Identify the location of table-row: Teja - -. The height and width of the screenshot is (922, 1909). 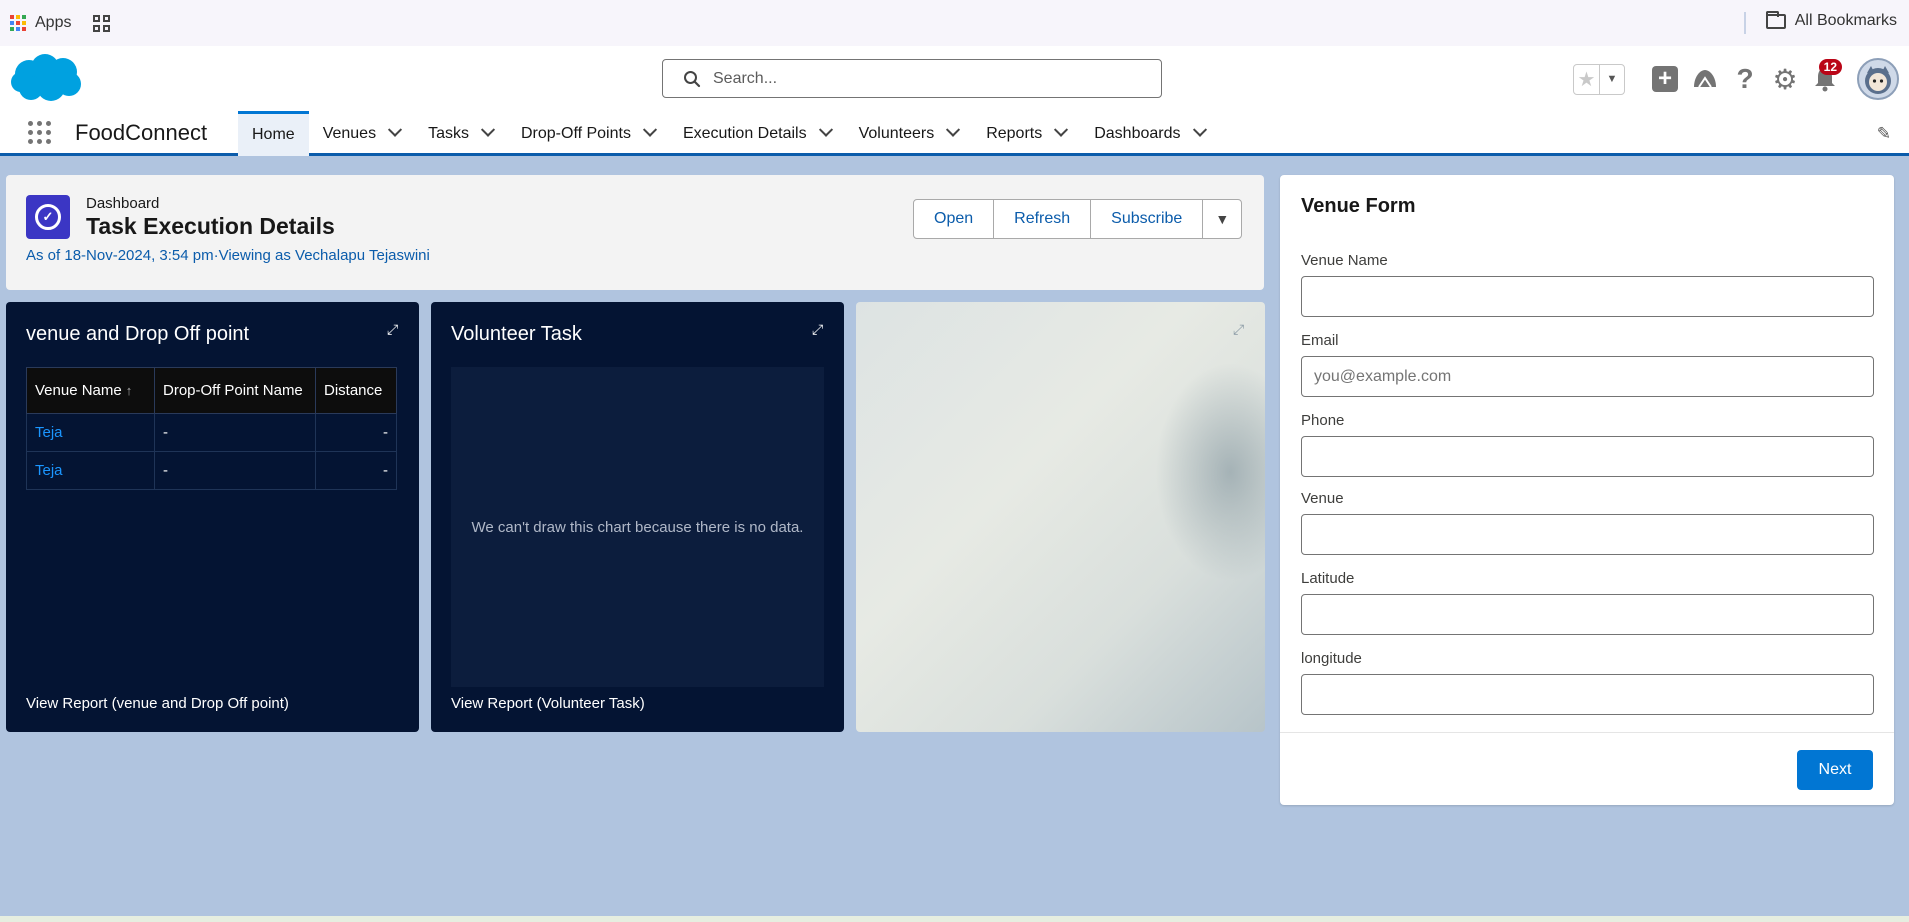
(211, 432).